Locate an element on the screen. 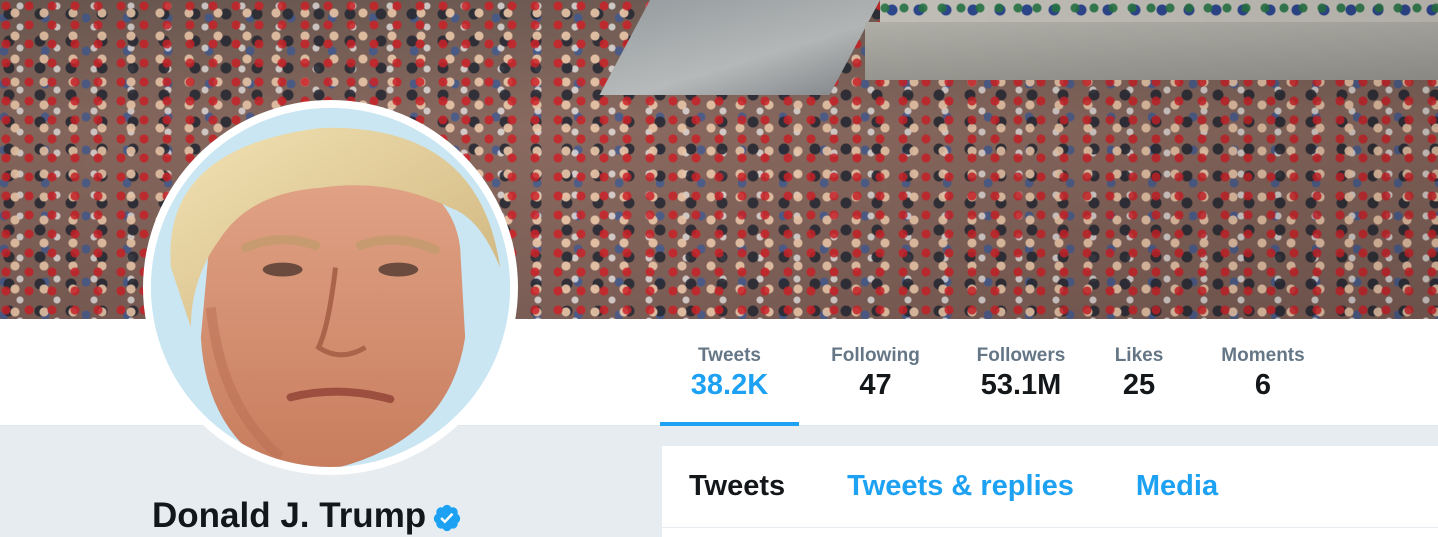 The height and width of the screenshot is (537, 1438). stat-tweets: Tweets 38.2K is located at coordinates (729, 372).